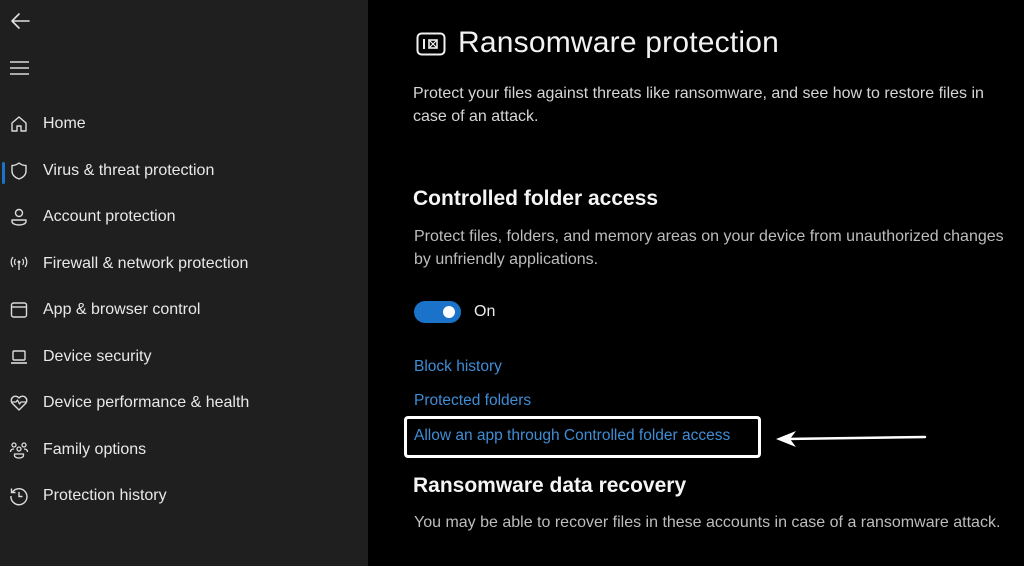 The height and width of the screenshot is (566, 1024). Describe the element at coordinates (184, 125) in the screenshot. I see `sidebar-item-home: Home` at that location.